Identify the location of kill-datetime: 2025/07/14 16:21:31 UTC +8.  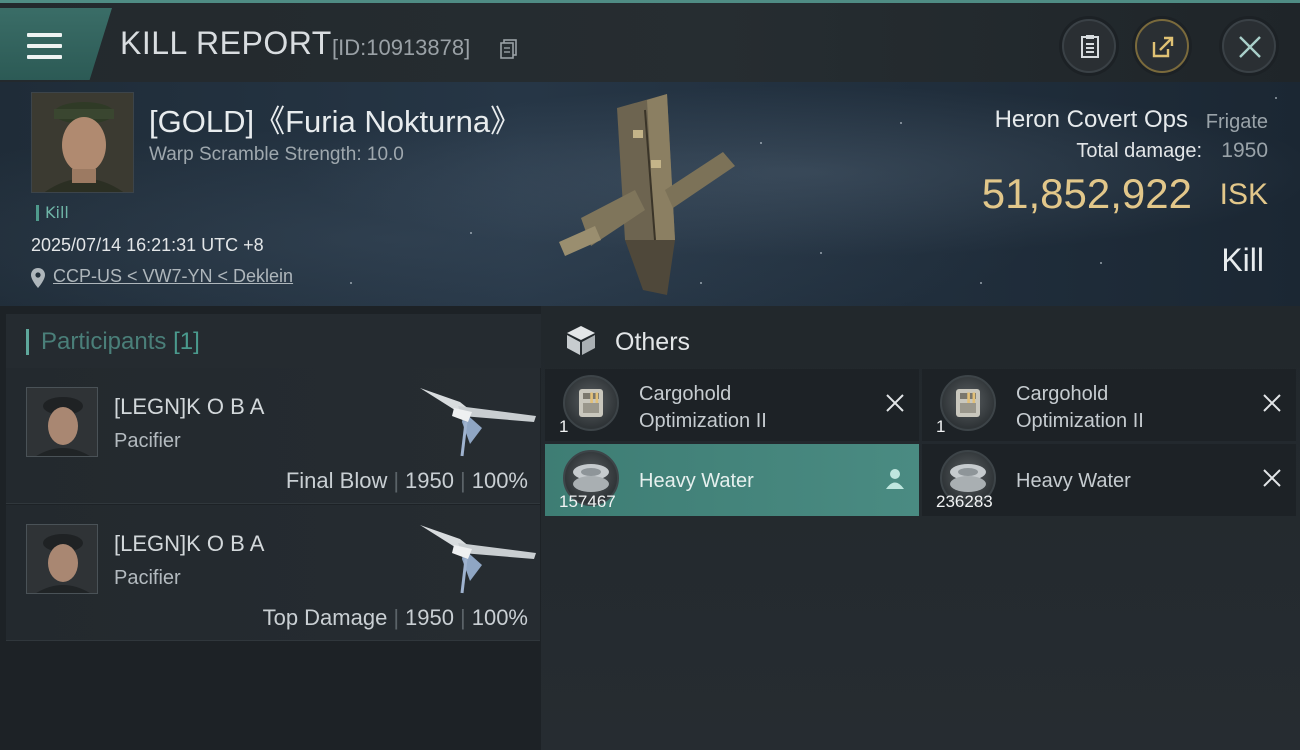
(147, 245).